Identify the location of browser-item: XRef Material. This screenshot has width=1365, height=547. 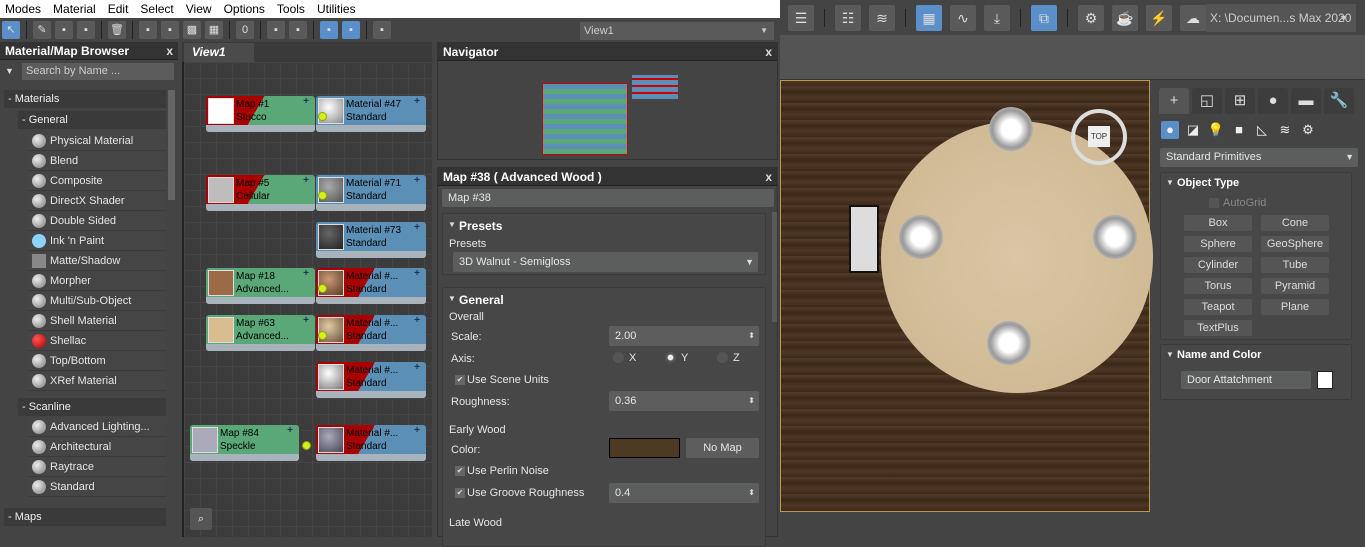
(97, 381).